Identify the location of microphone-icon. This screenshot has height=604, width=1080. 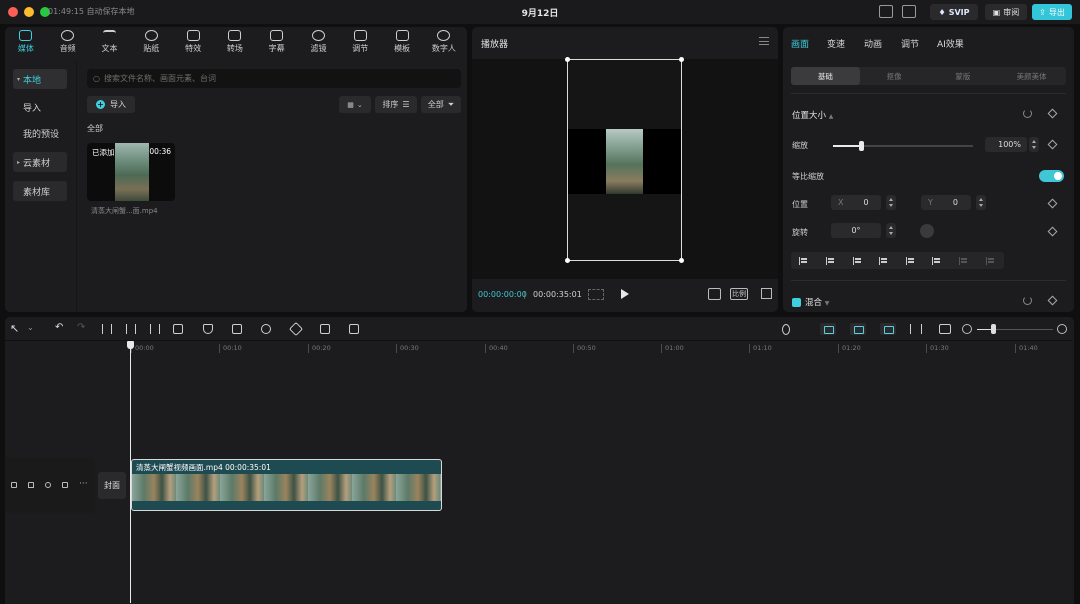
(786, 329).